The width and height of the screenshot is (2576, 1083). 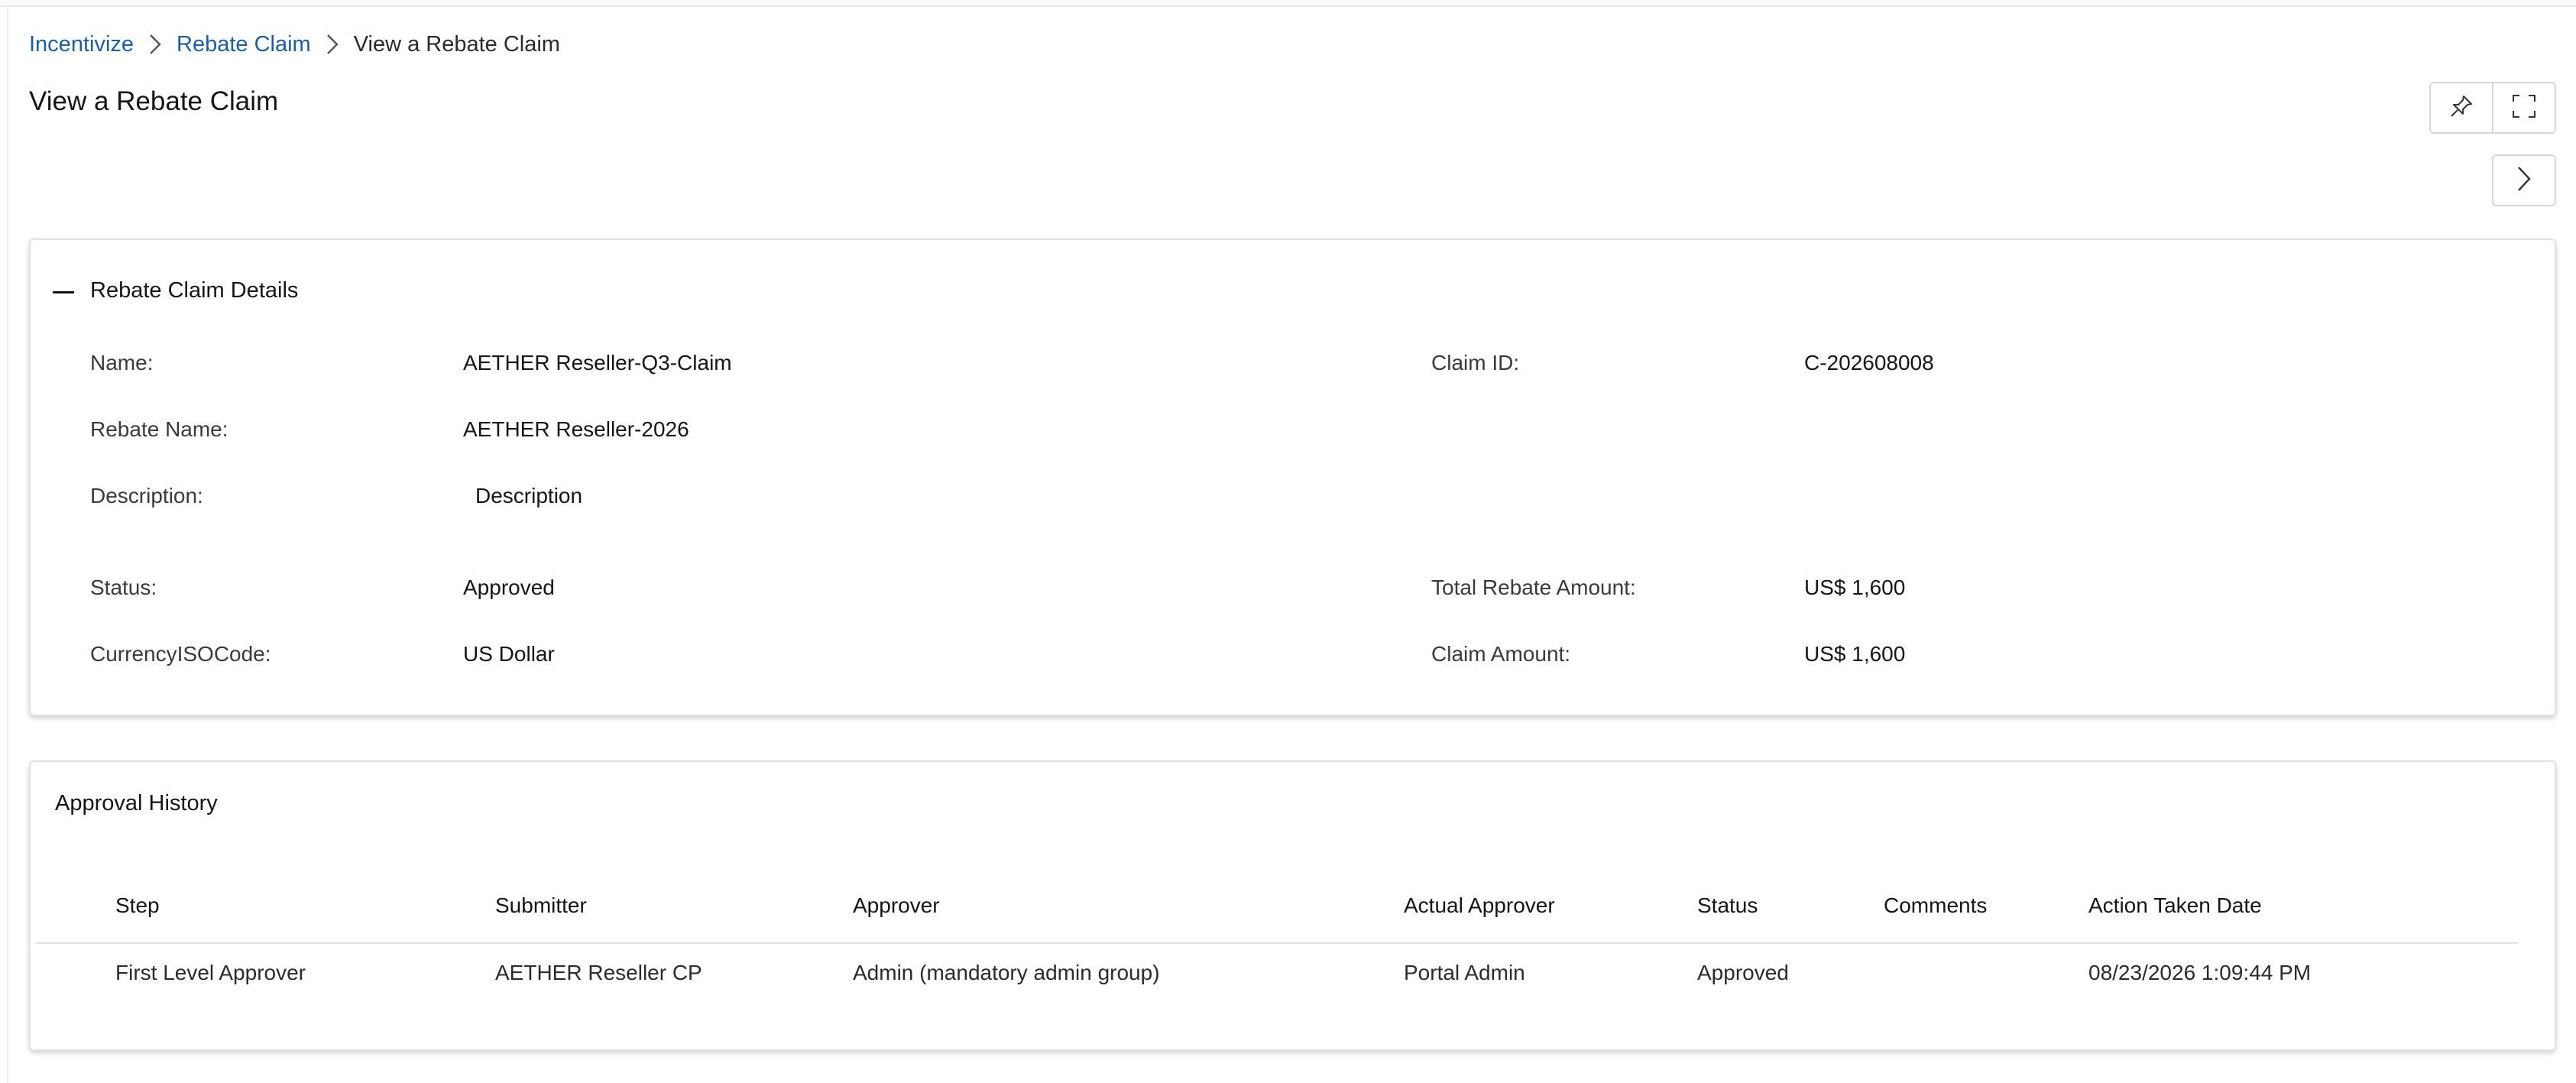 I want to click on column-header-submitter: Submitter, so click(x=541, y=905).